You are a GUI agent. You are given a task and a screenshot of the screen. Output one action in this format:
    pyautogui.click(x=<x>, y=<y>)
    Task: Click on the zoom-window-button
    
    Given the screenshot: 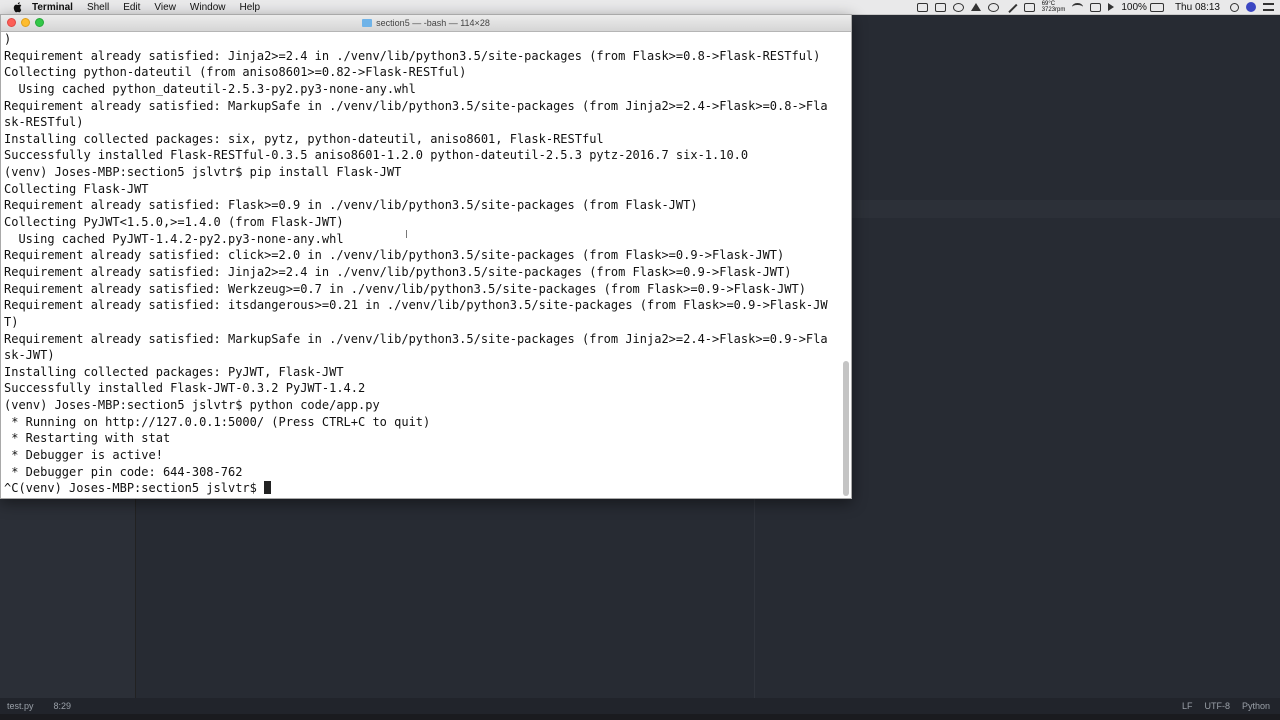 What is the action you would take?
    pyautogui.click(x=39, y=22)
    